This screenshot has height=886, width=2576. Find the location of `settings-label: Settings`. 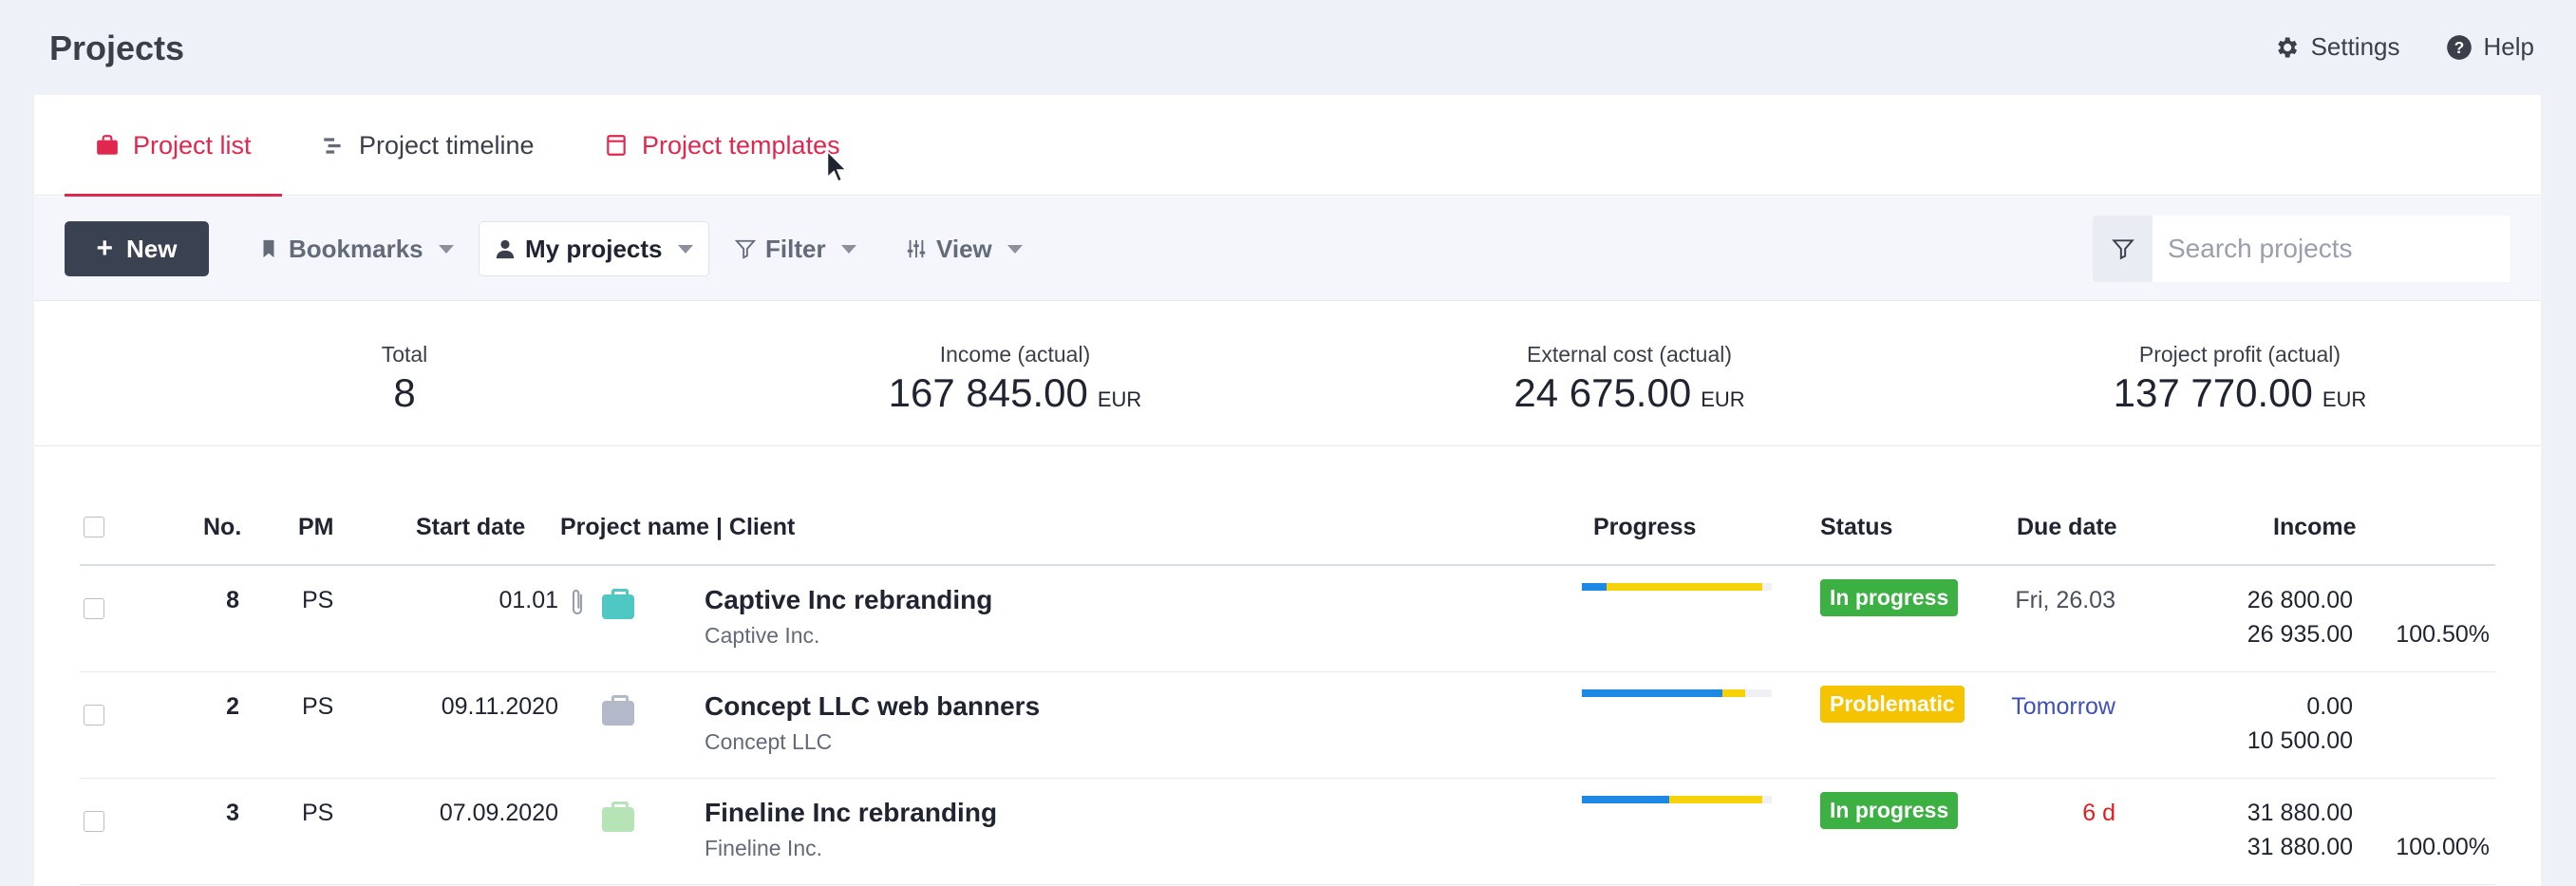

settings-label: Settings is located at coordinates (2355, 46).